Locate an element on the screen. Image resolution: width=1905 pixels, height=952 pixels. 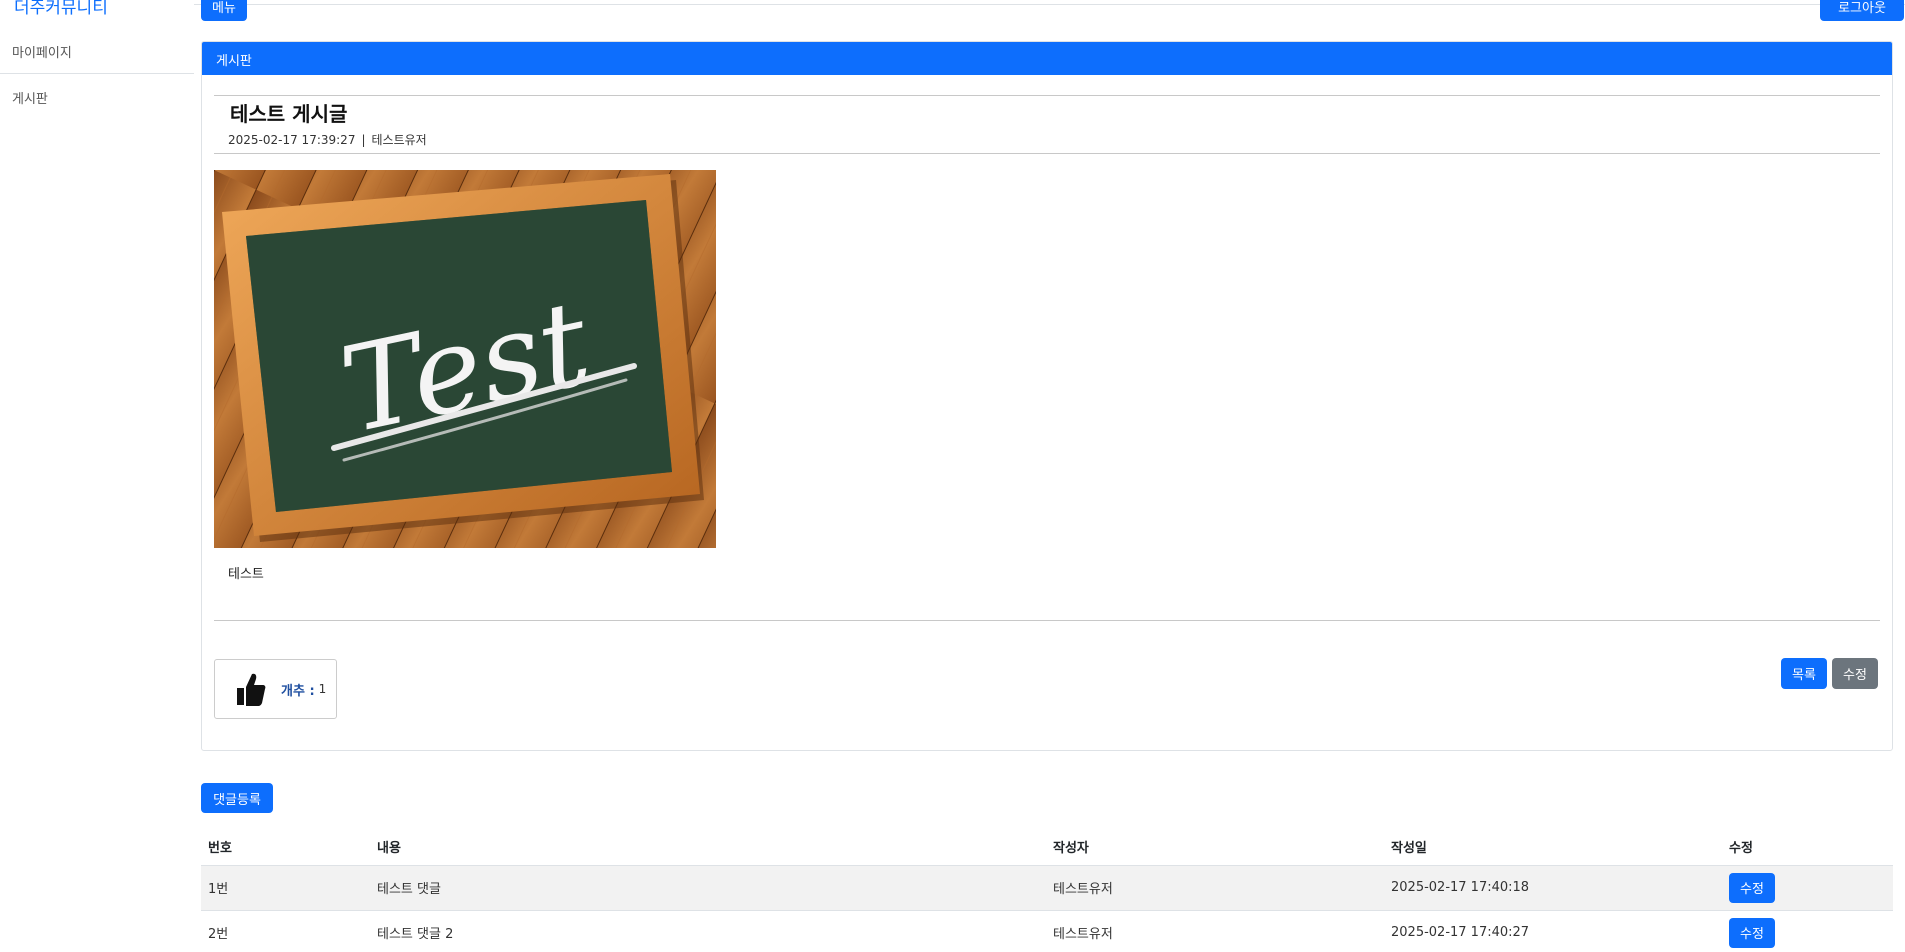
column-header-content: 내용 is located at coordinates (708, 847).